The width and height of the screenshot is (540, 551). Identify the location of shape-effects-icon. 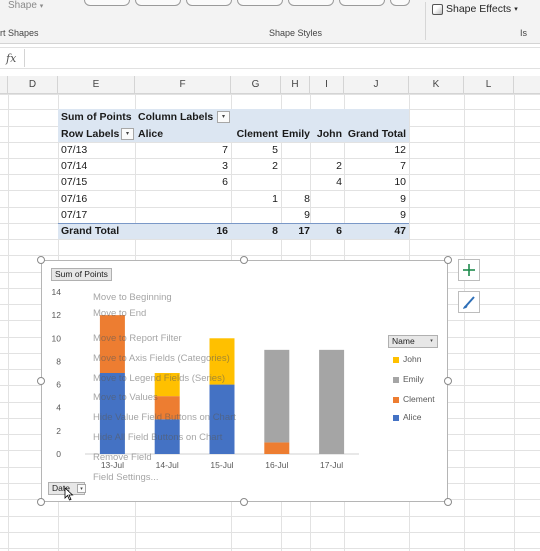
(437, 9).